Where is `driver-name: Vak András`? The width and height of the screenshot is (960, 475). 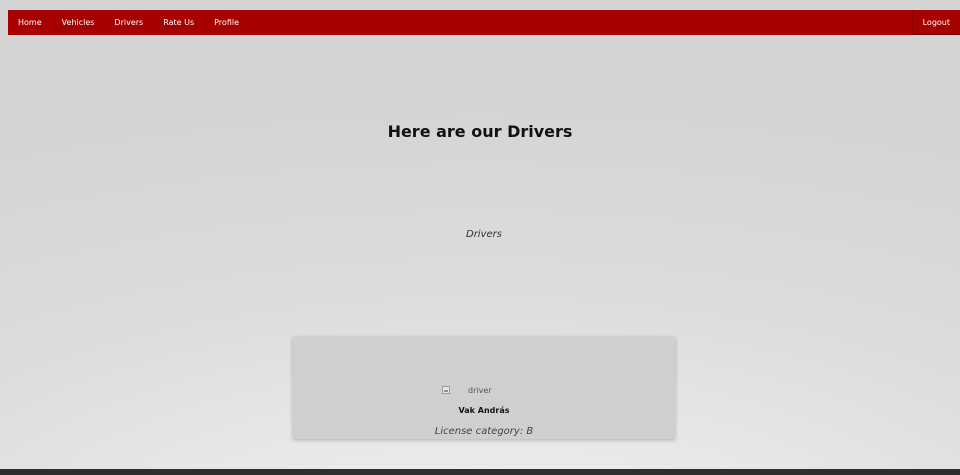 driver-name: Vak András is located at coordinates (484, 410).